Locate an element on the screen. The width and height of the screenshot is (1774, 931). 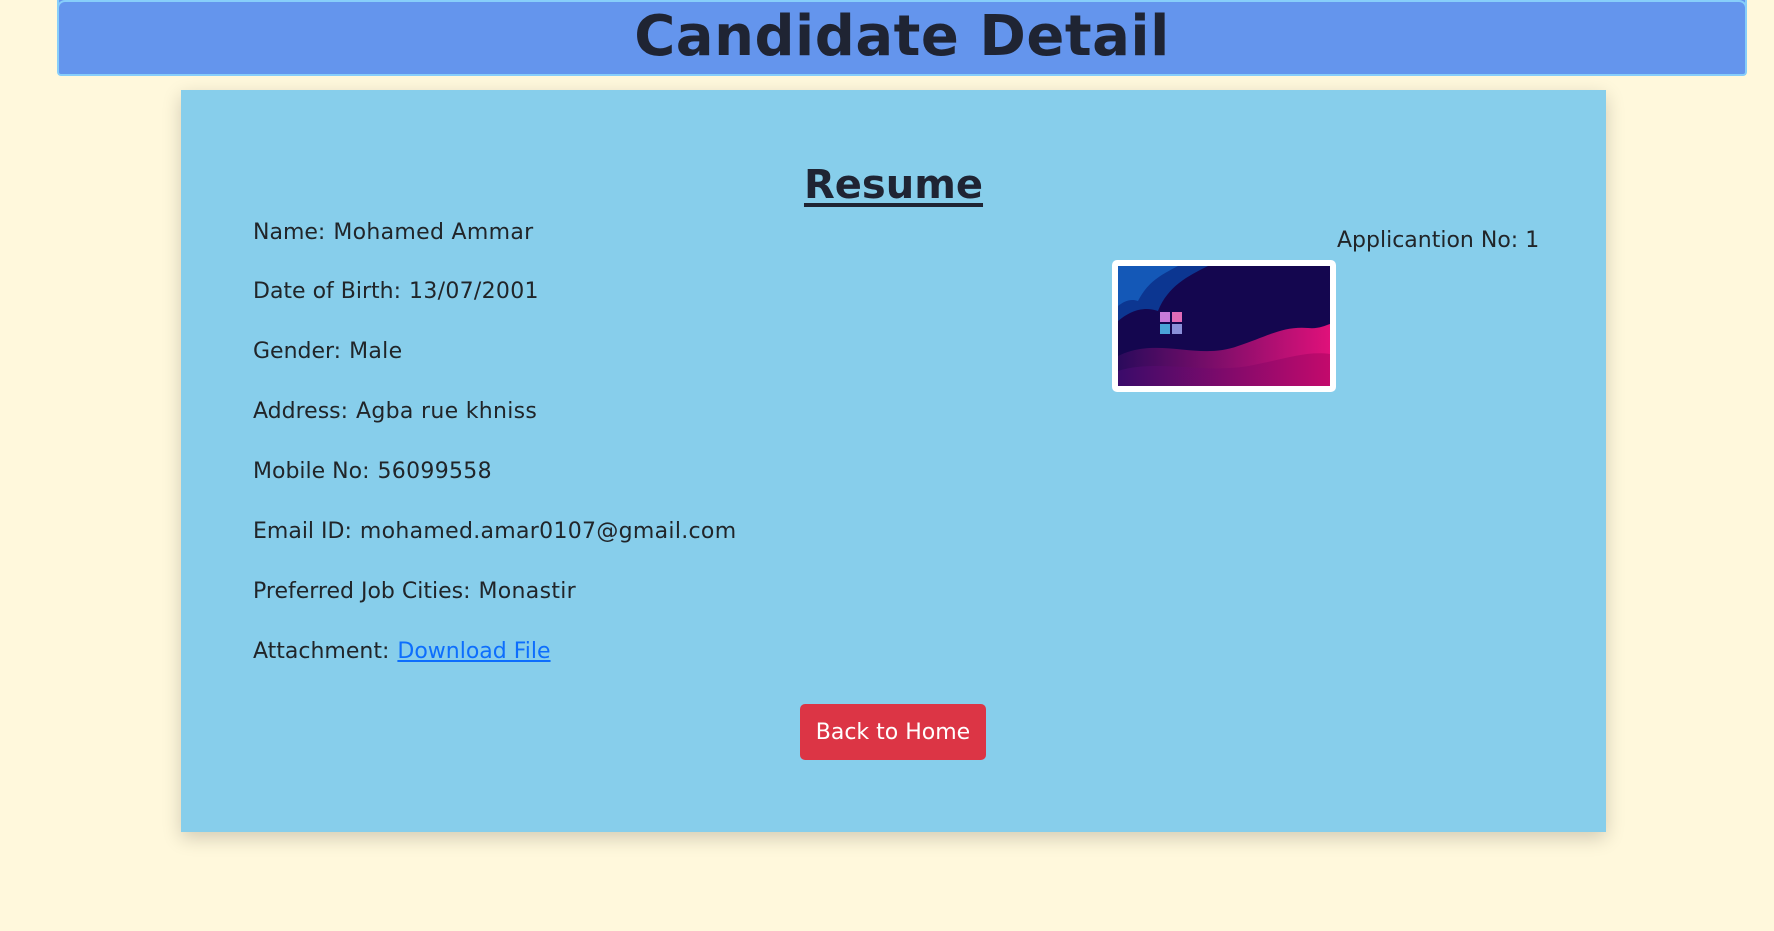
cities-label: Preferred Job Cities: is located at coordinates (362, 591).